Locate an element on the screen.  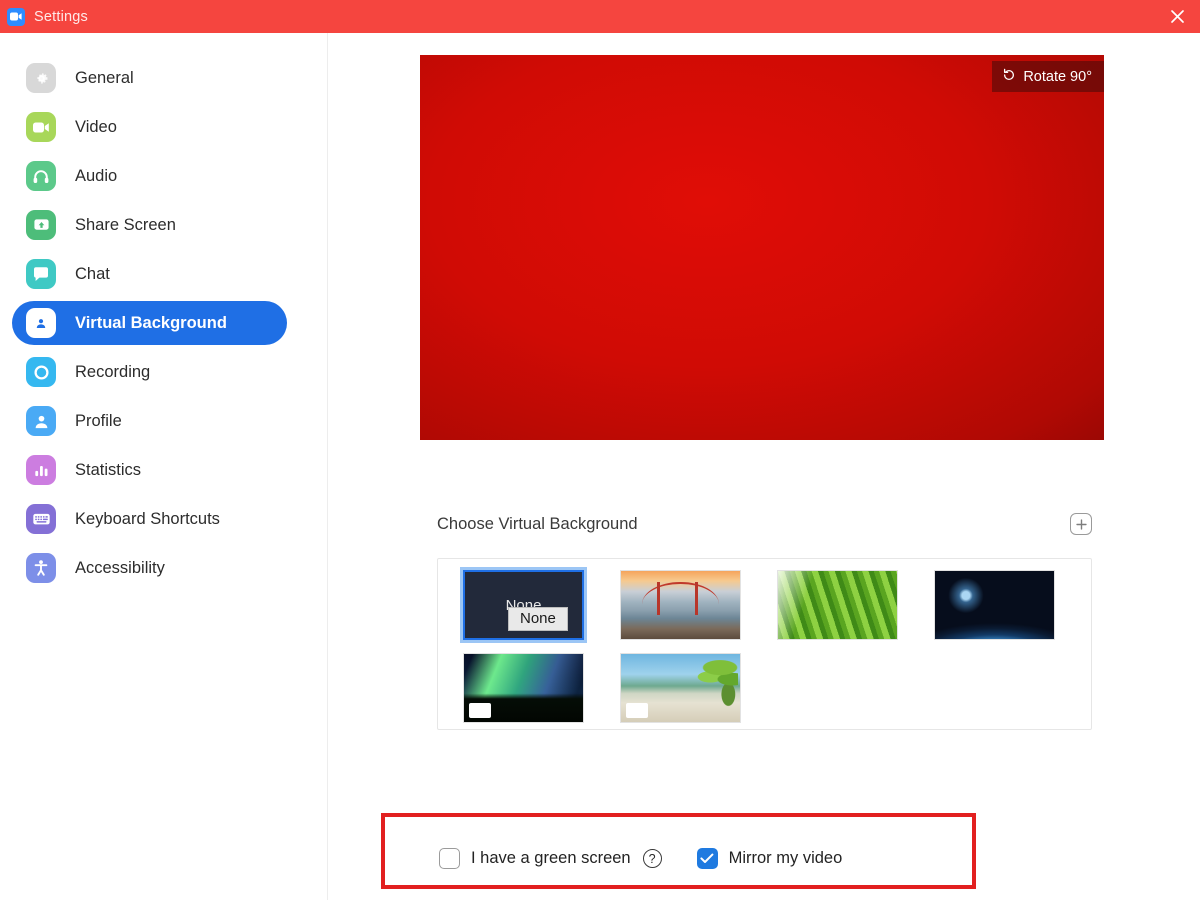
rotate-90-button: Rotate 90° is located at coordinates (1048, 76).